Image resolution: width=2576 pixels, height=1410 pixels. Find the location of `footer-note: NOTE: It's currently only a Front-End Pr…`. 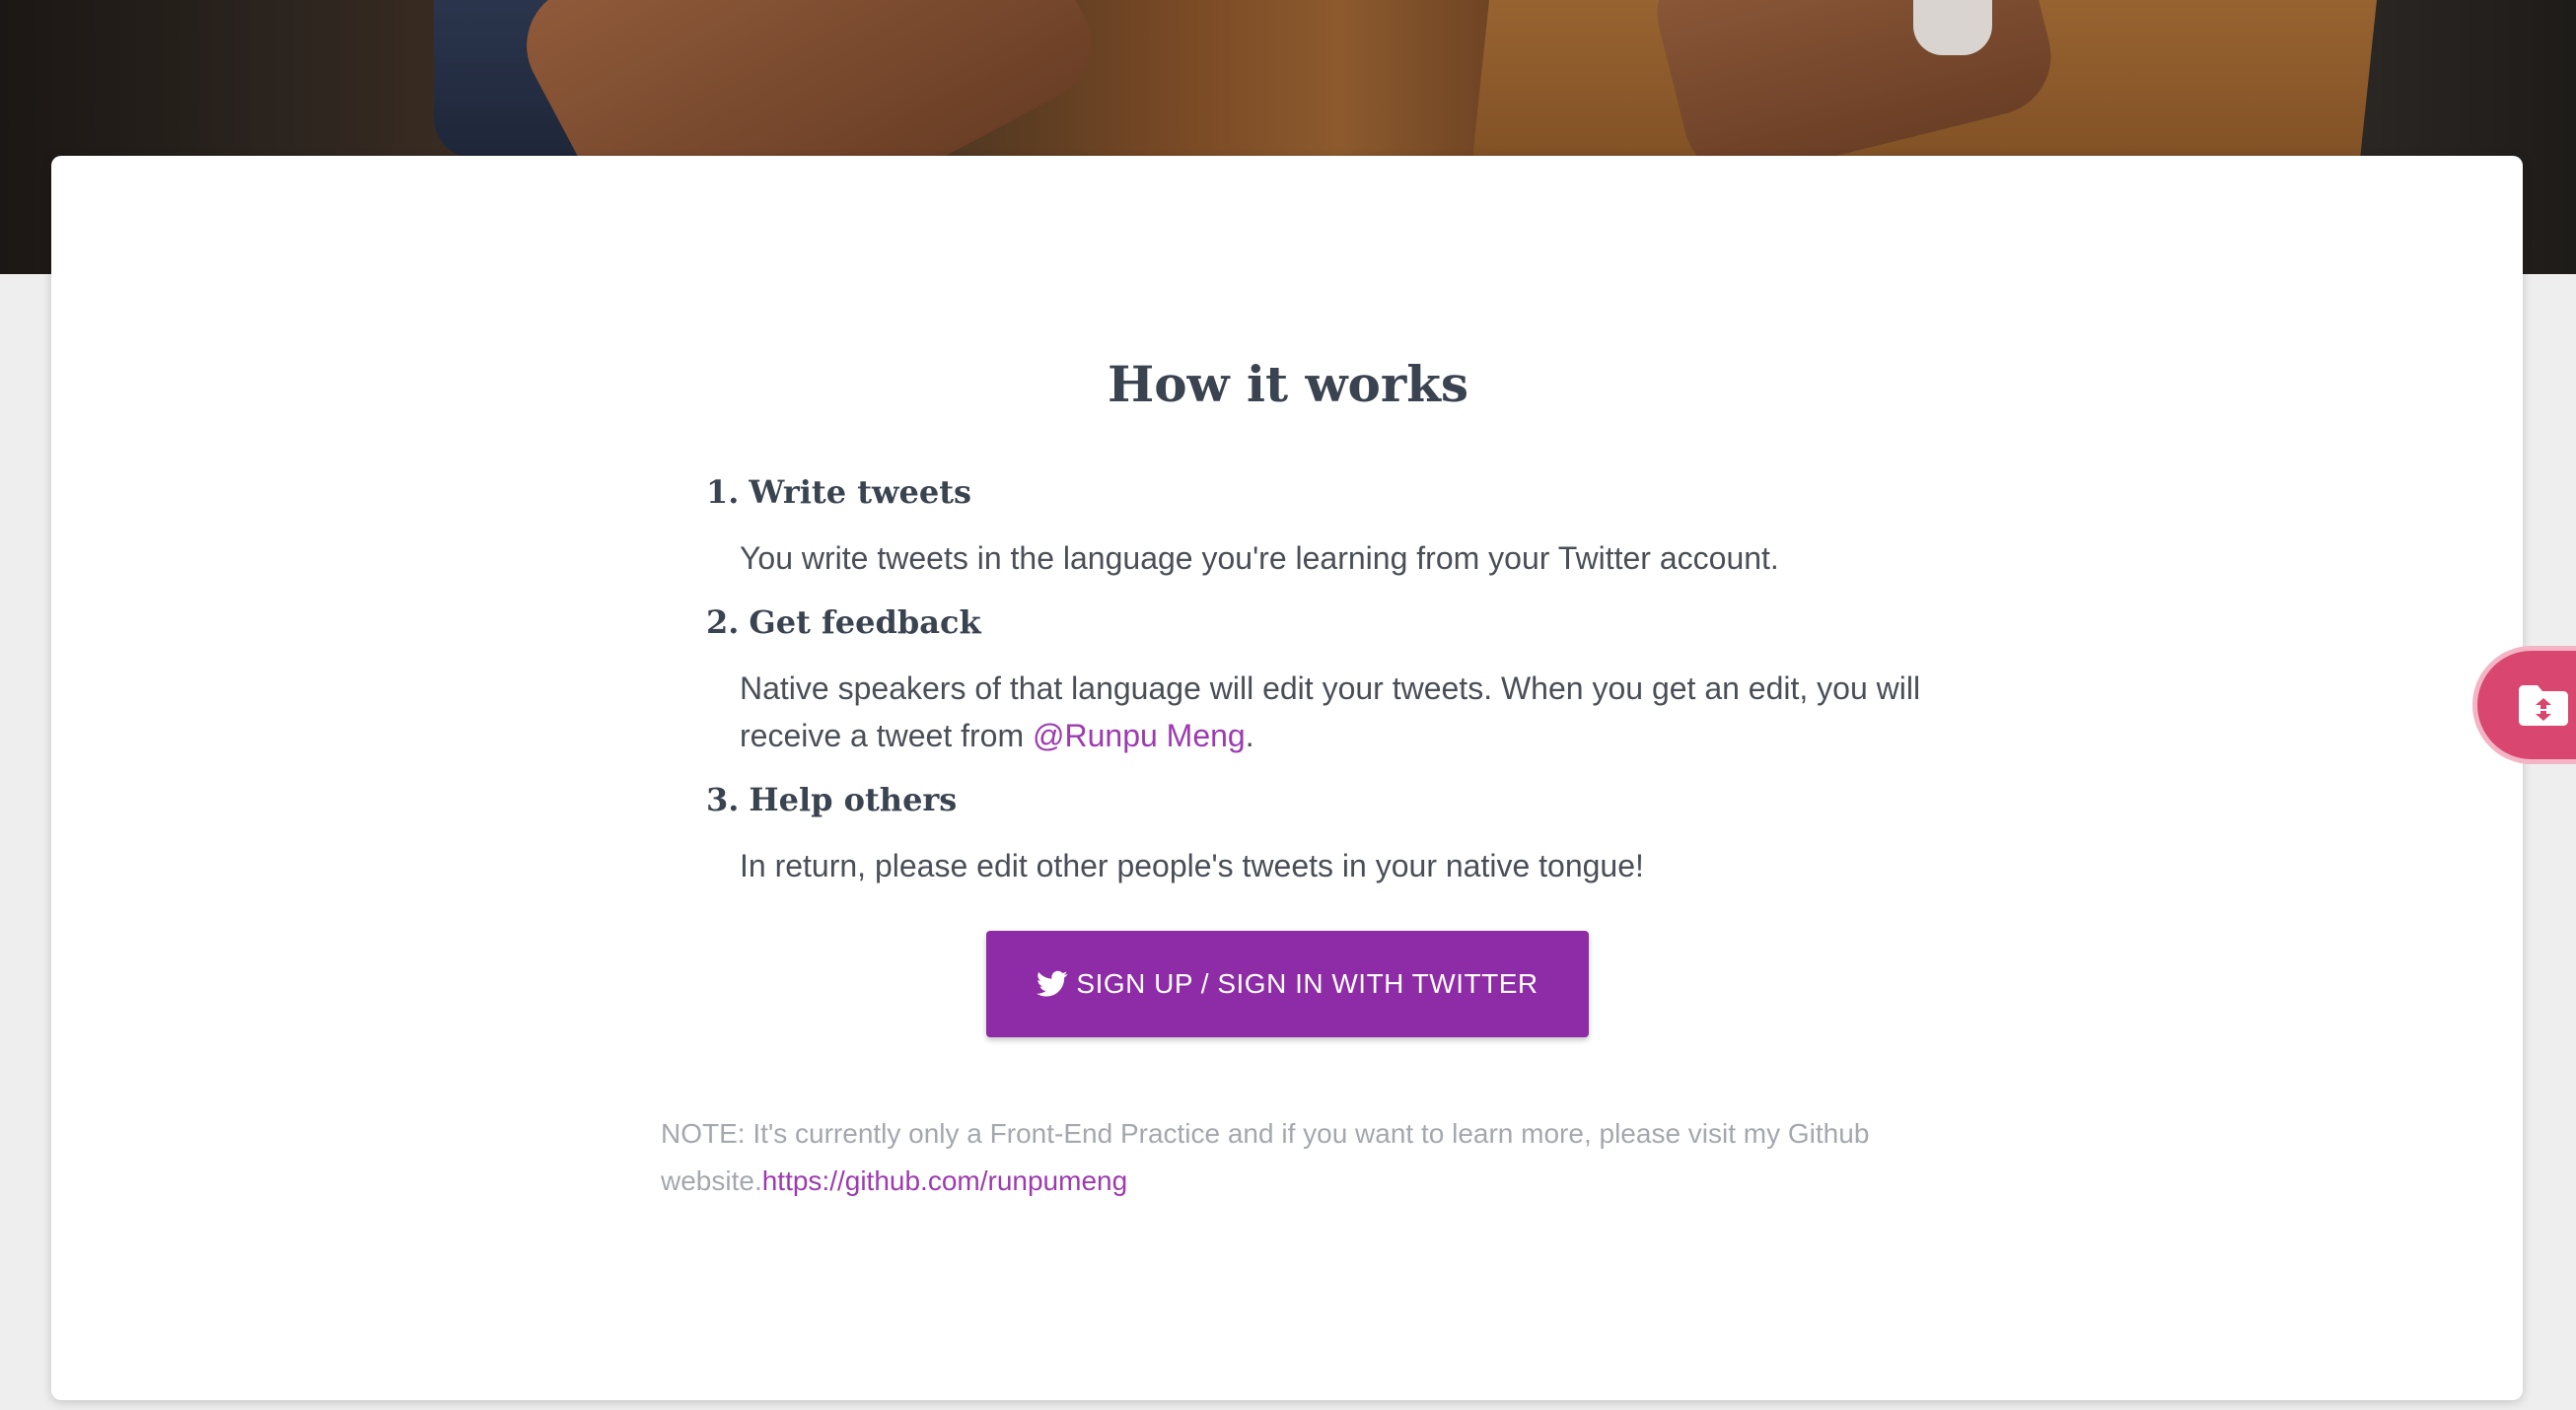

footer-note: NOTE: It's currently only a Front-End Pr… is located at coordinates (1277, 1158).